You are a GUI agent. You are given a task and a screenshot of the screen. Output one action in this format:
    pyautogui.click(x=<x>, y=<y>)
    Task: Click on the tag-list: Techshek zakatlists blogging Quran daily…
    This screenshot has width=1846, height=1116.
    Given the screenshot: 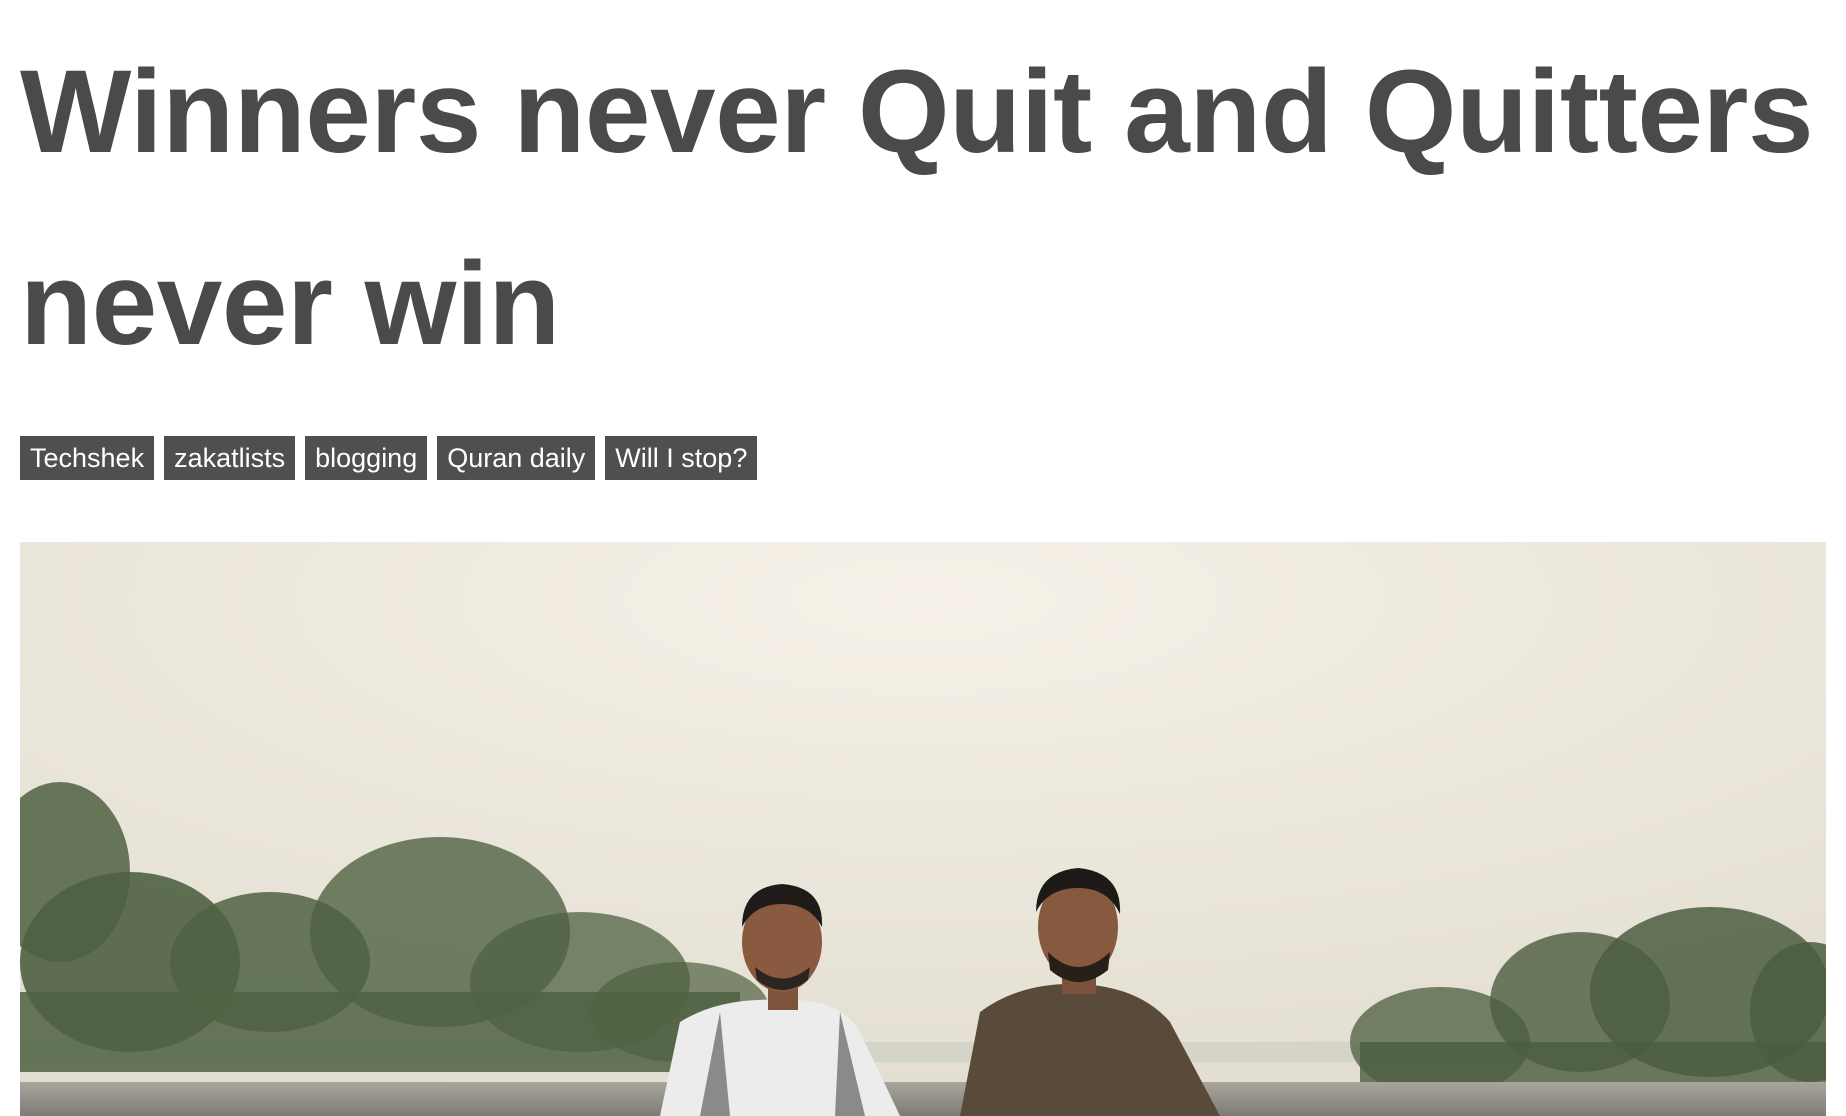 What is the action you would take?
    pyautogui.click(x=389, y=458)
    